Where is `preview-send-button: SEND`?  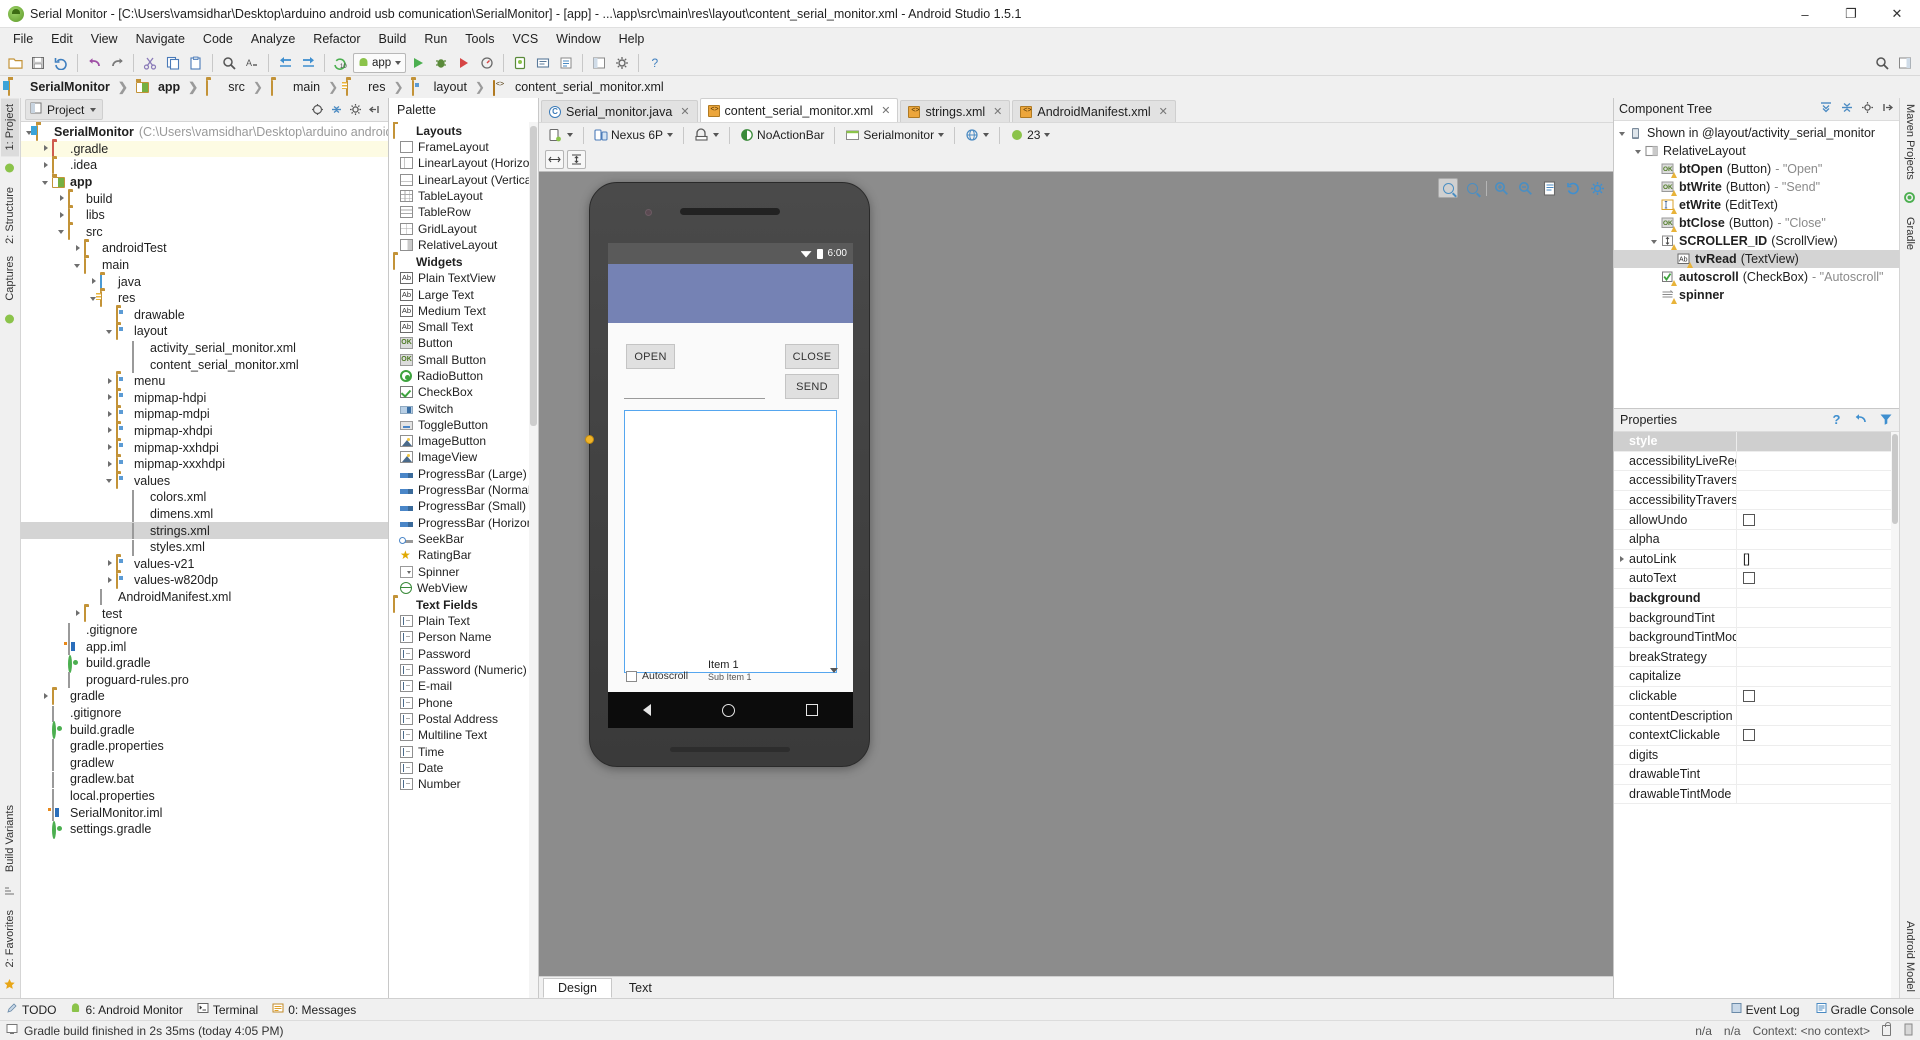 preview-send-button: SEND is located at coordinates (812, 386).